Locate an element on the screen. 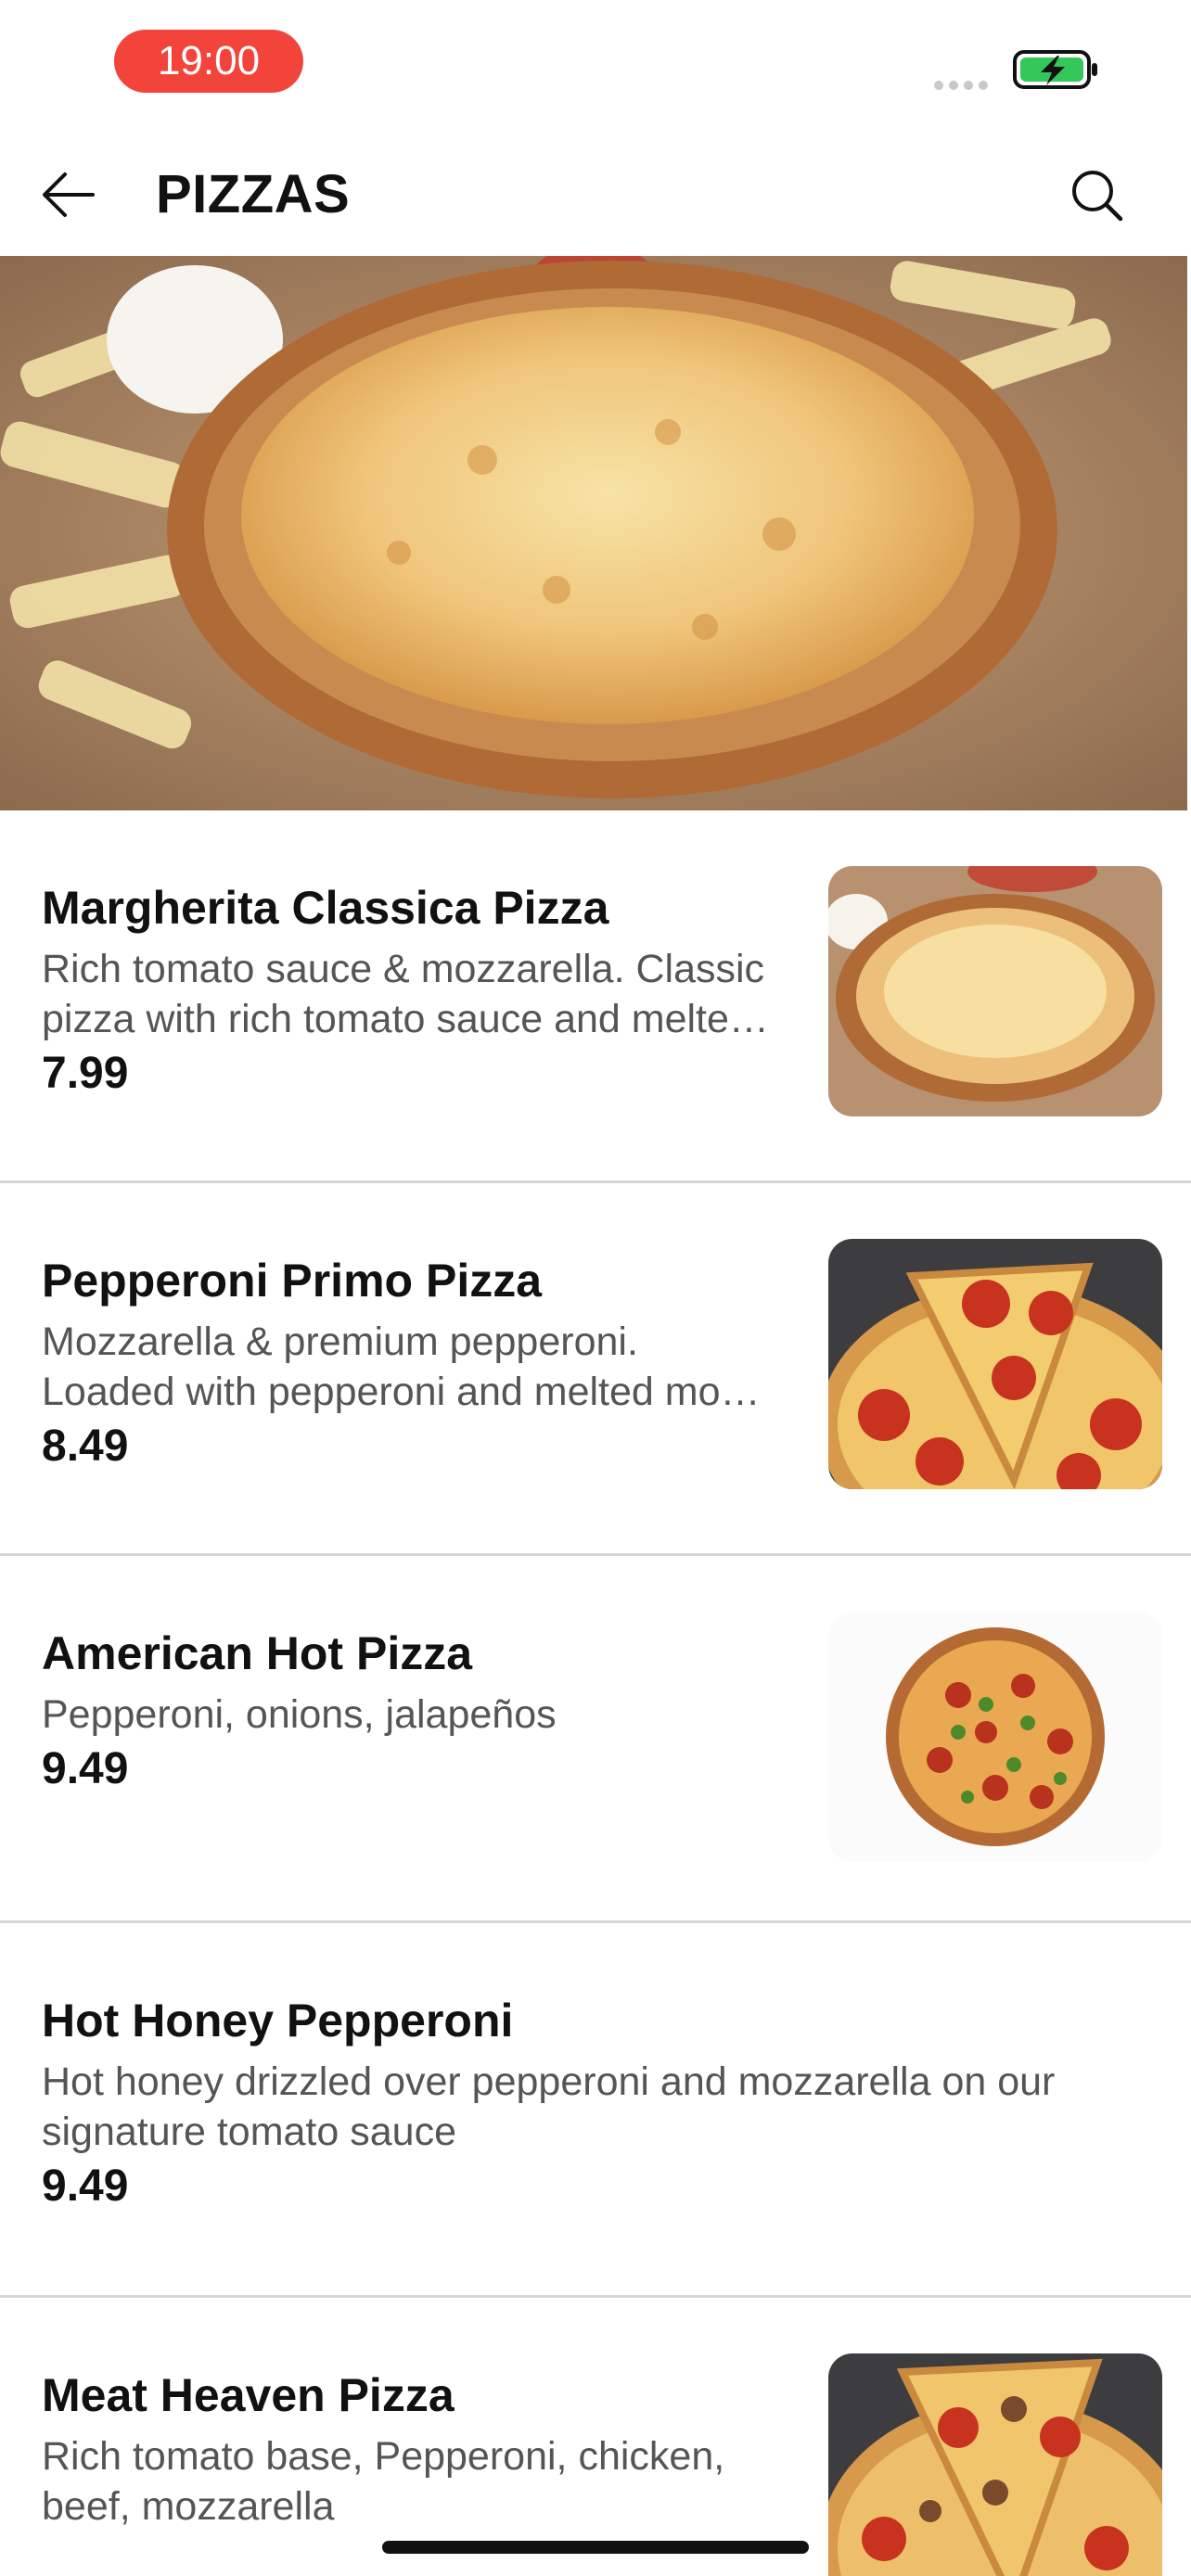 This screenshot has width=1191, height=2576. nav-header: PIZZAS is located at coordinates (595, 194).